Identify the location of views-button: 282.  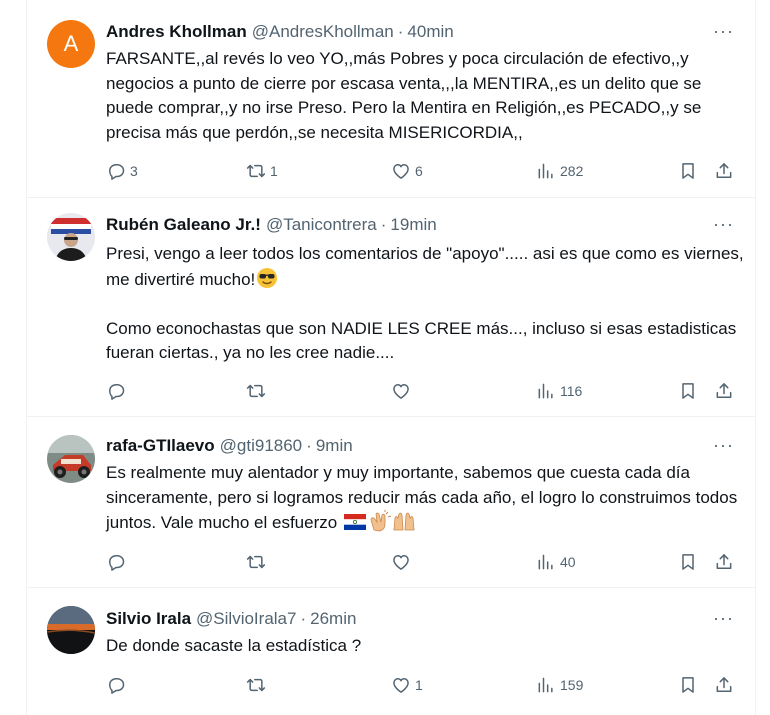
(559, 171).